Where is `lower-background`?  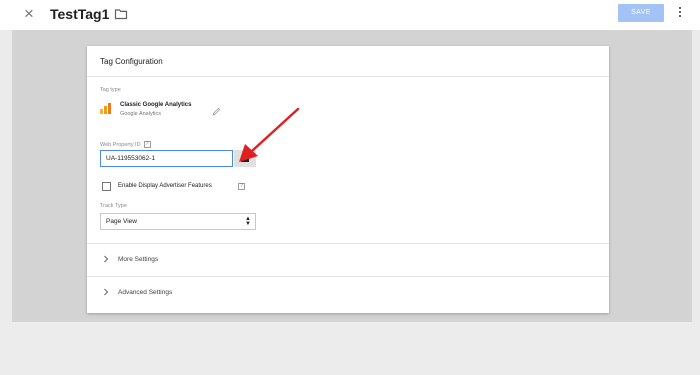
lower-background is located at coordinates (350, 348).